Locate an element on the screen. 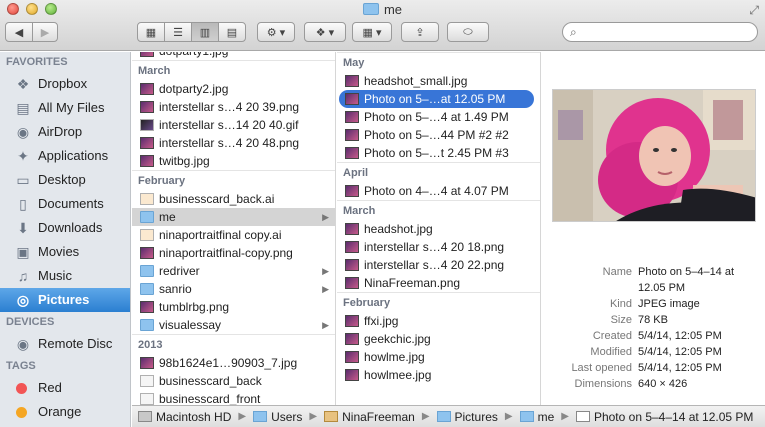  path-crumb-label: NinaFreeman is located at coordinates (378, 416).